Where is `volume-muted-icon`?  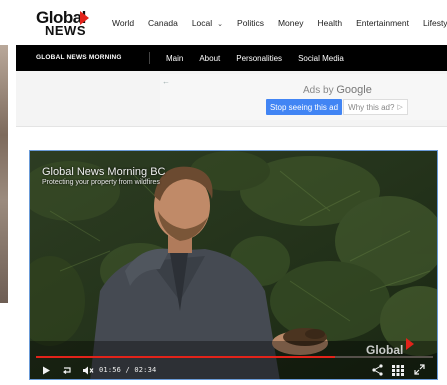
volume-muted-icon is located at coordinates (88, 370).